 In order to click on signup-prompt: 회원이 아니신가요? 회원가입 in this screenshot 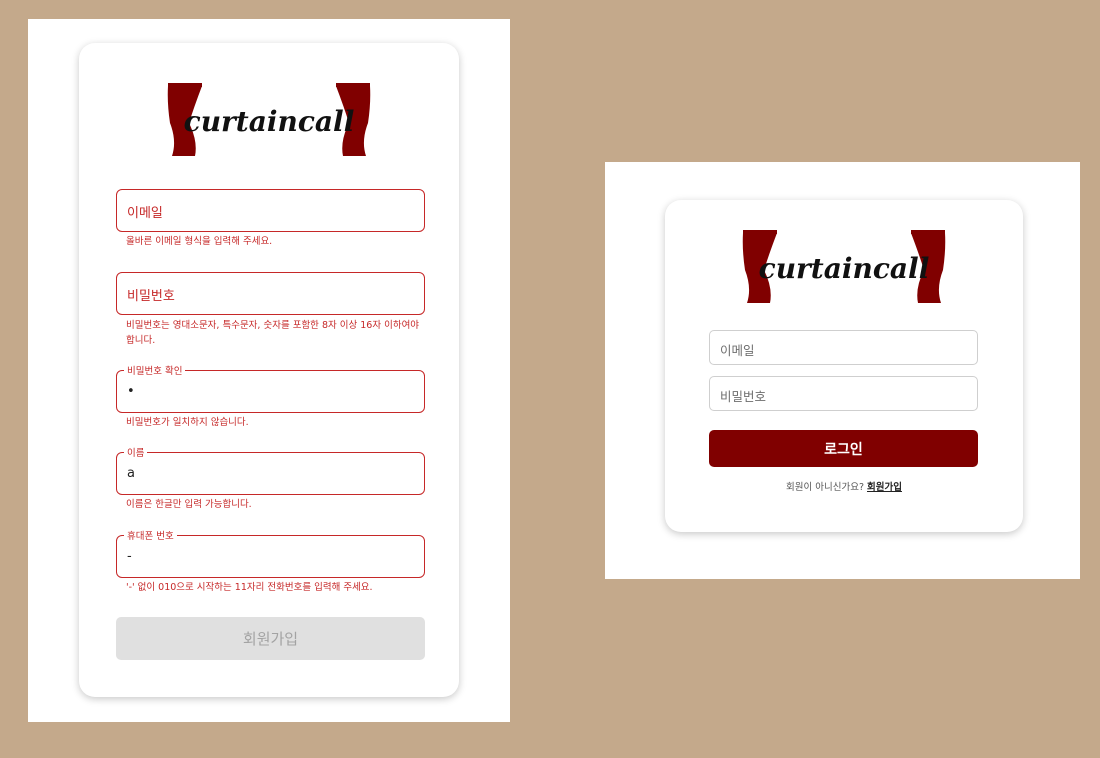, I will do `click(844, 486)`.